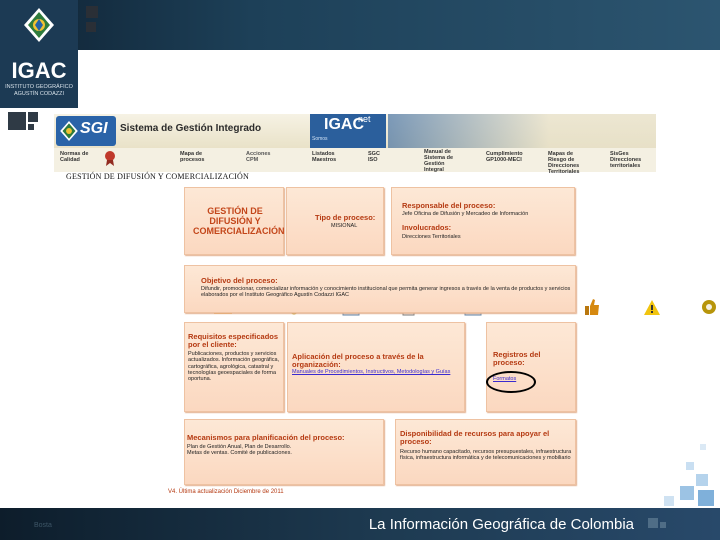 The width and height of the screenshot is (720, 540). I want to click on toolbar-label: Mapa de procesos, so click(192, 157).